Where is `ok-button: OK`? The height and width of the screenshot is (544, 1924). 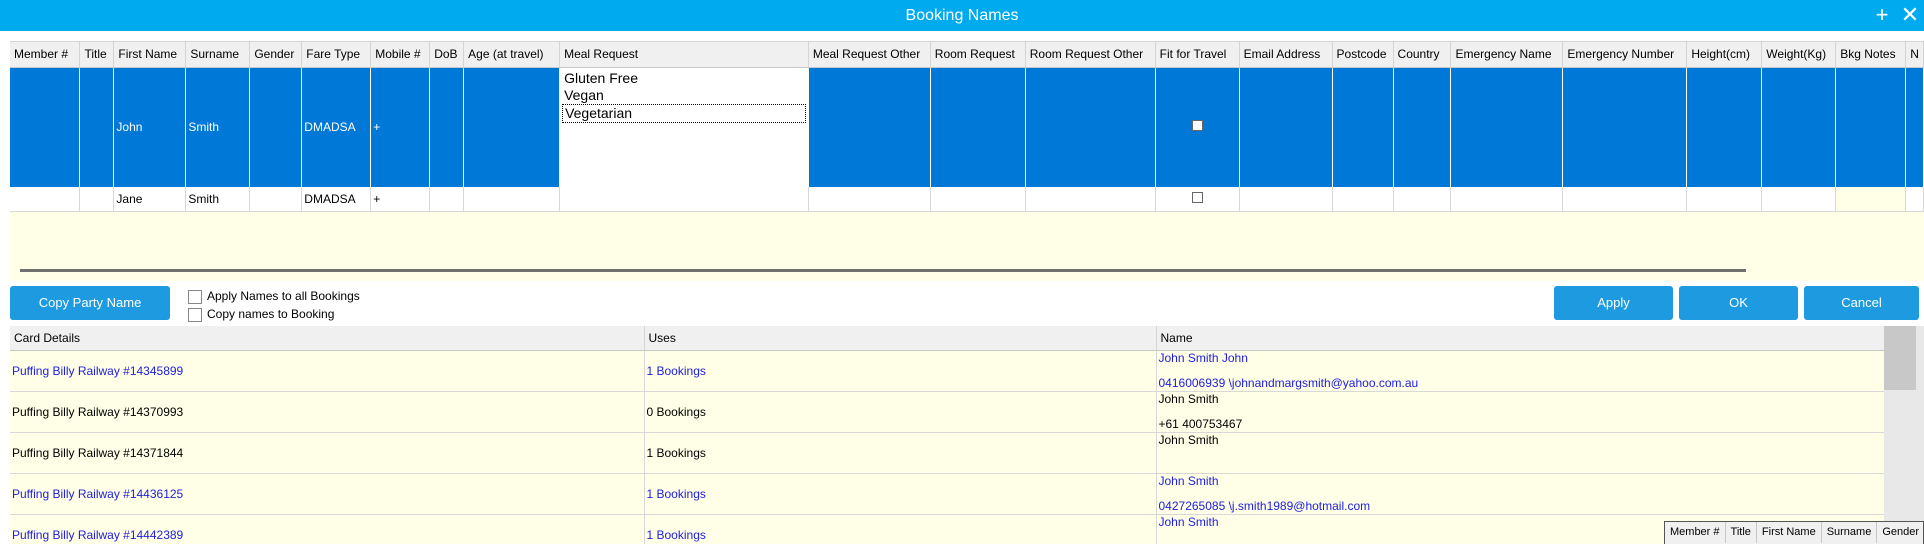
ok-button: OK is located at coordinates (1738, 303).